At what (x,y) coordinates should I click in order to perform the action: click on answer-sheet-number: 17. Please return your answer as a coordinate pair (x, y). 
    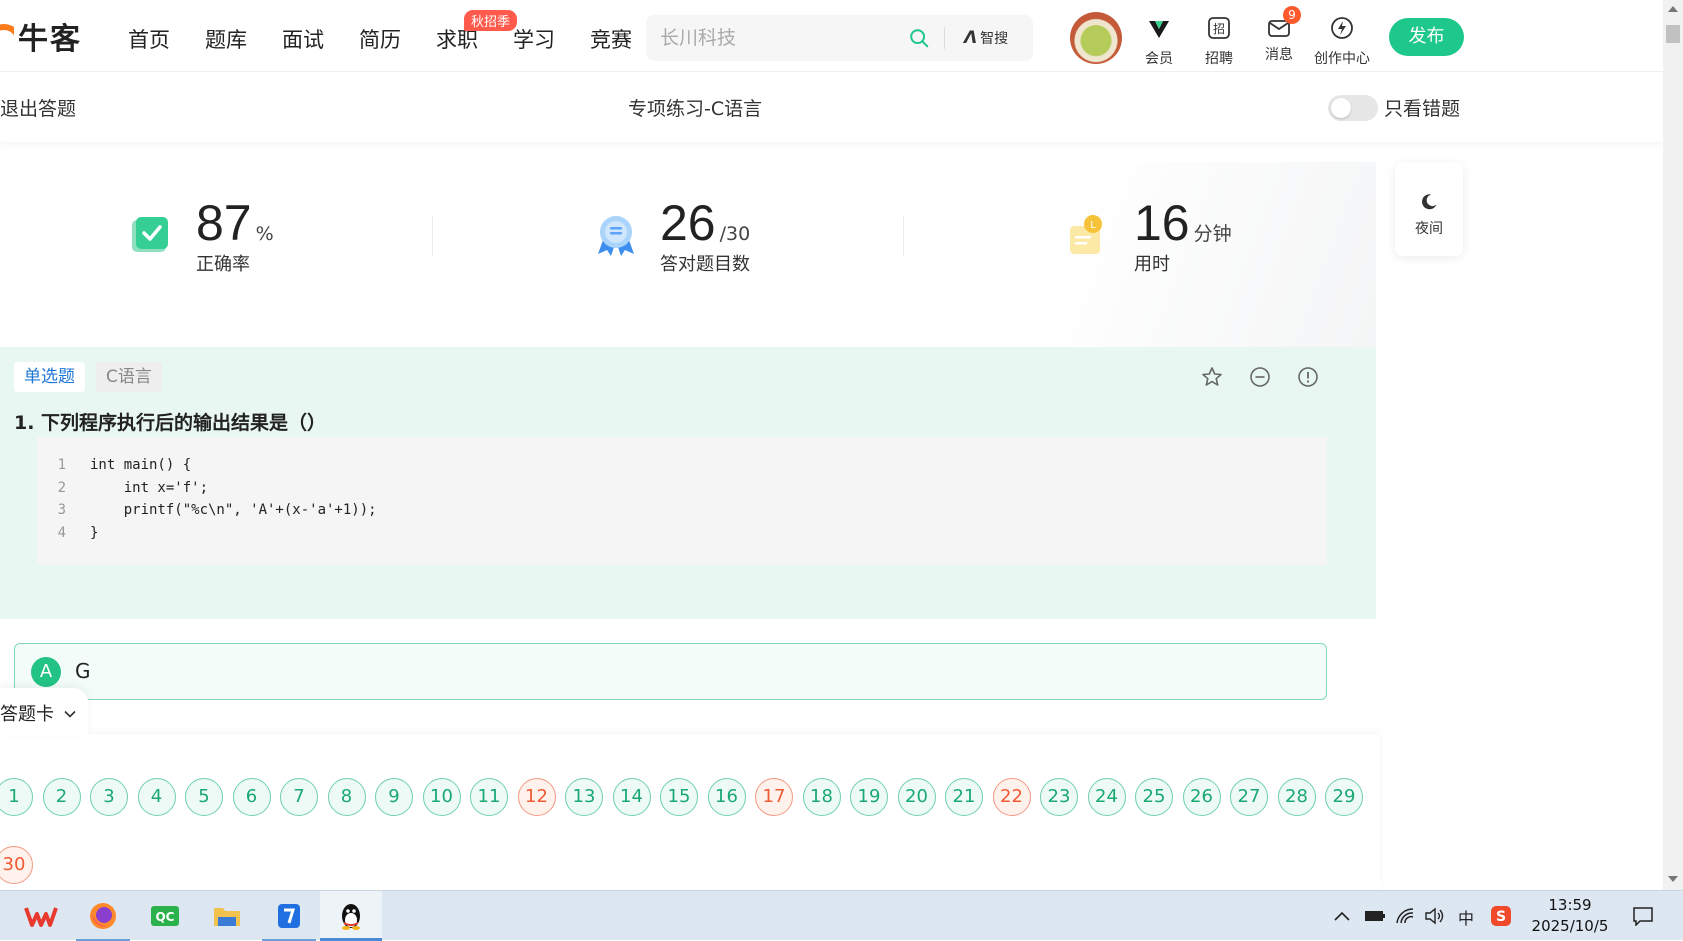
    Looking at the image, I should click on (774, 797).